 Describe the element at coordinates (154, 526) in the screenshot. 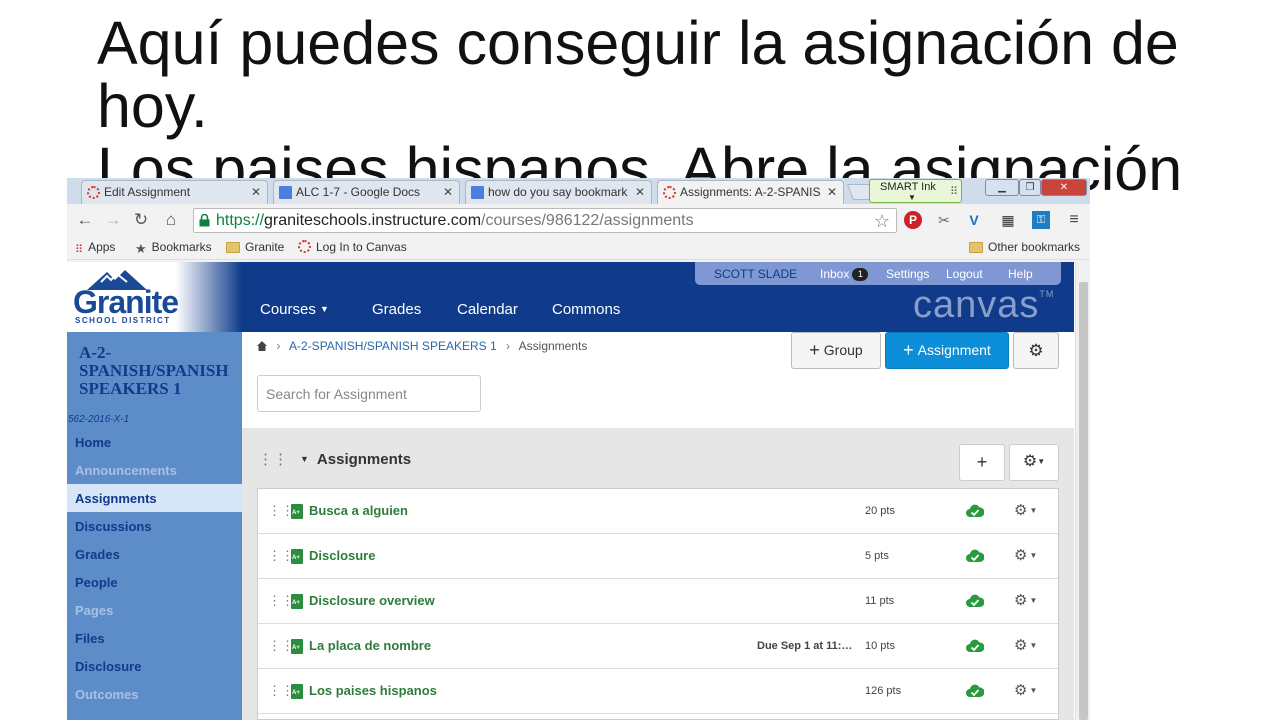

I see `sidebar-item-discussions: Discussions` at that location.